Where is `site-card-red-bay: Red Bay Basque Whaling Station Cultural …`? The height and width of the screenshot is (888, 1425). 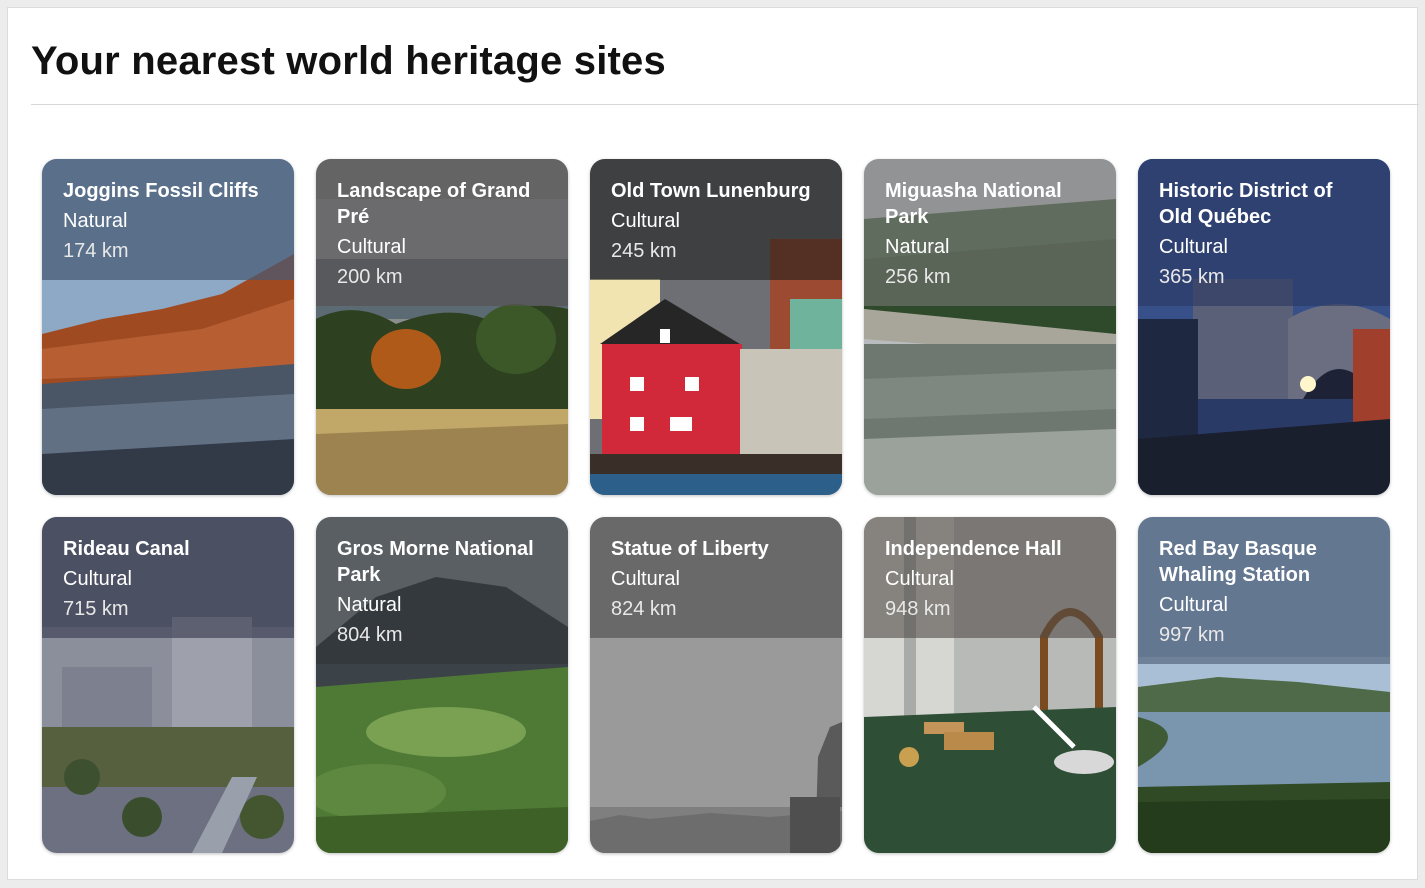
site-card-red-bay: Red Bay Basque Whaling Station Cultural … is located at coordinates (1264, 685).